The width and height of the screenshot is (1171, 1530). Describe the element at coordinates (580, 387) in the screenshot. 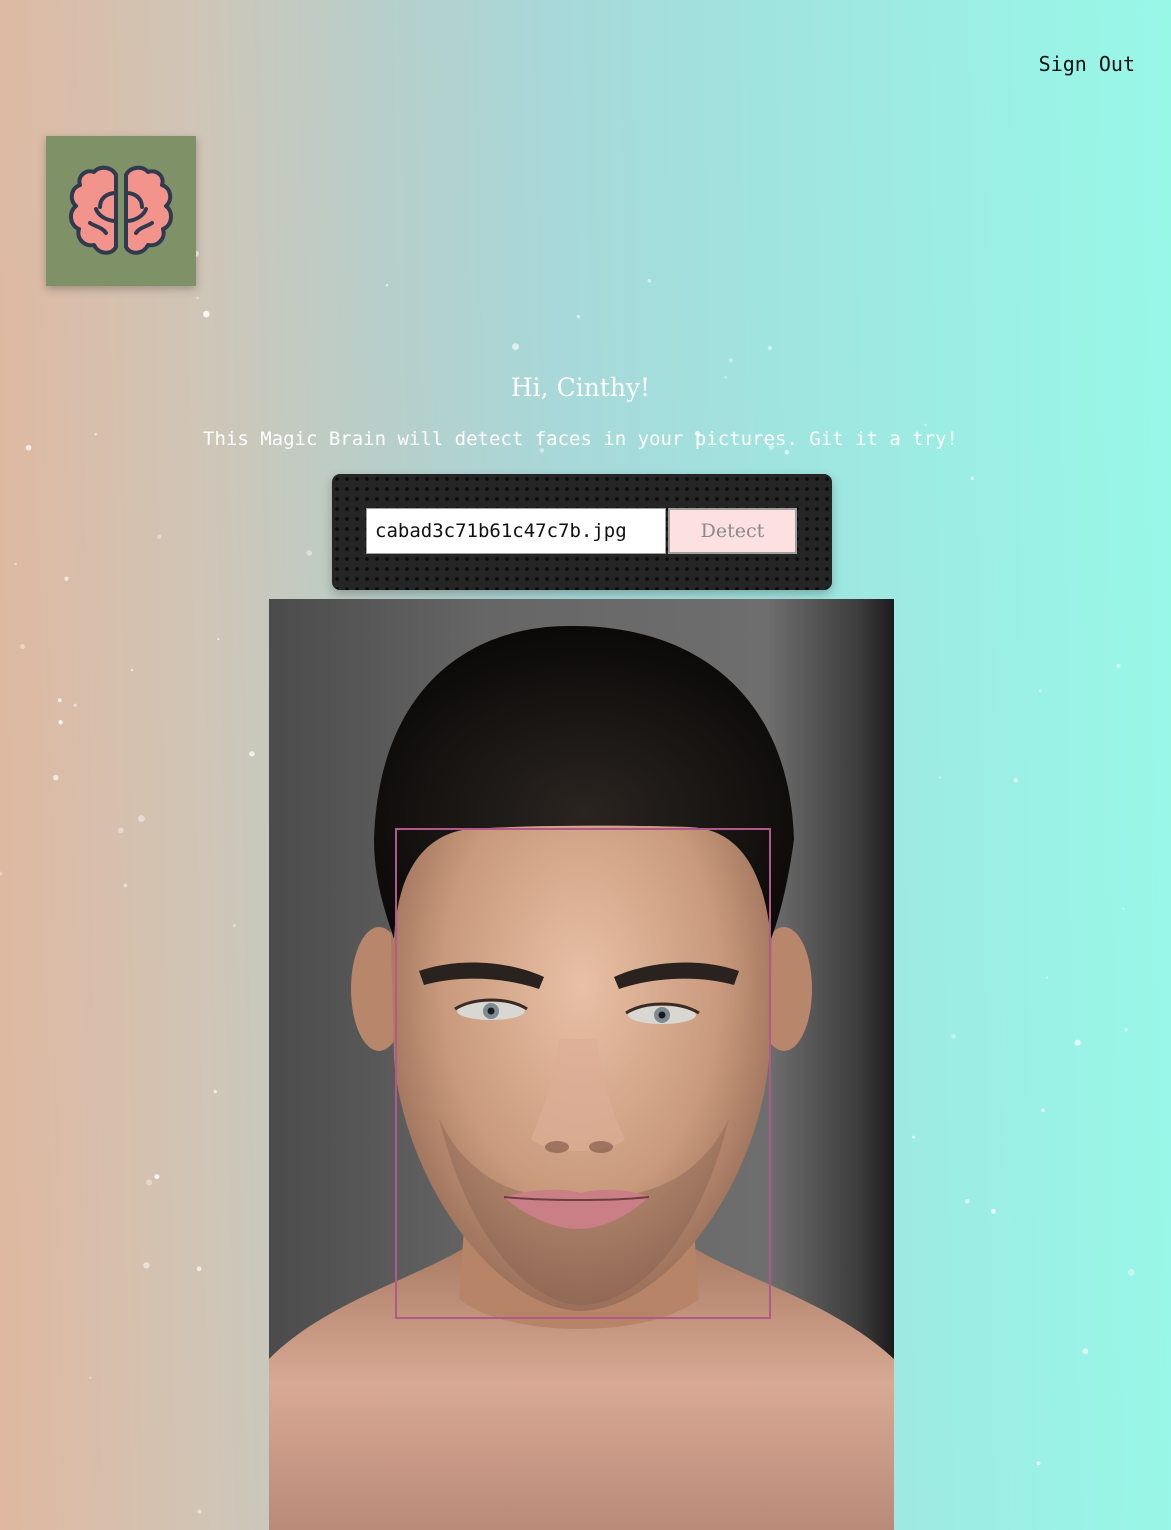

I see `greeting-text: Hi, Cinthy!` at that location.